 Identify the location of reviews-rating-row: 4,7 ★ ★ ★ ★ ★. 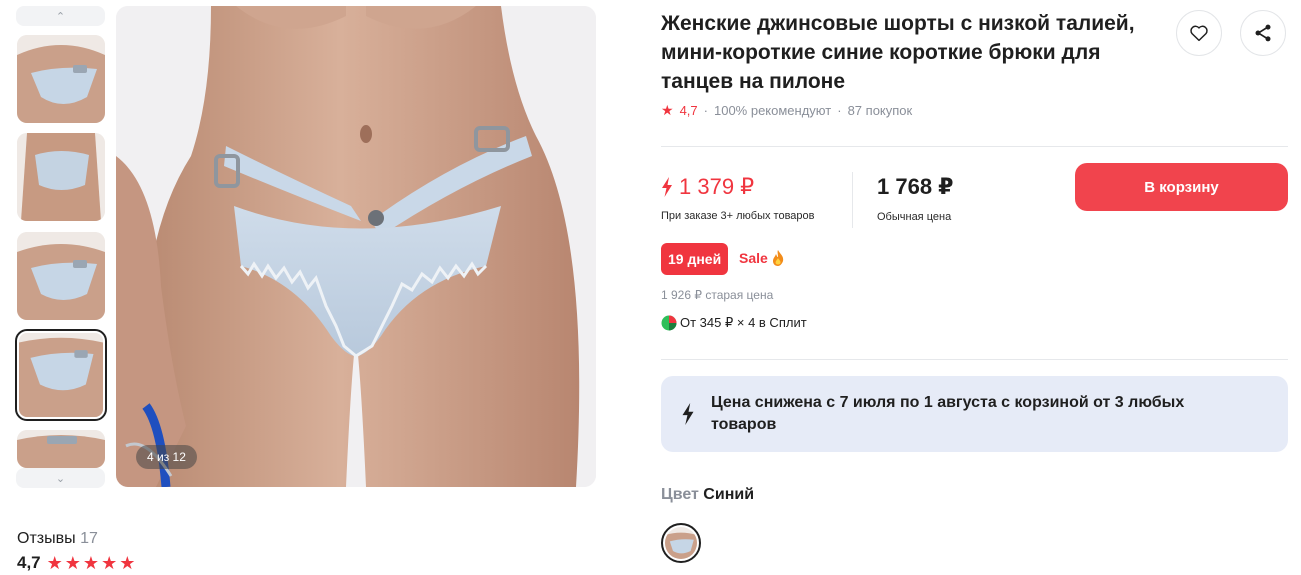
(76, 563).